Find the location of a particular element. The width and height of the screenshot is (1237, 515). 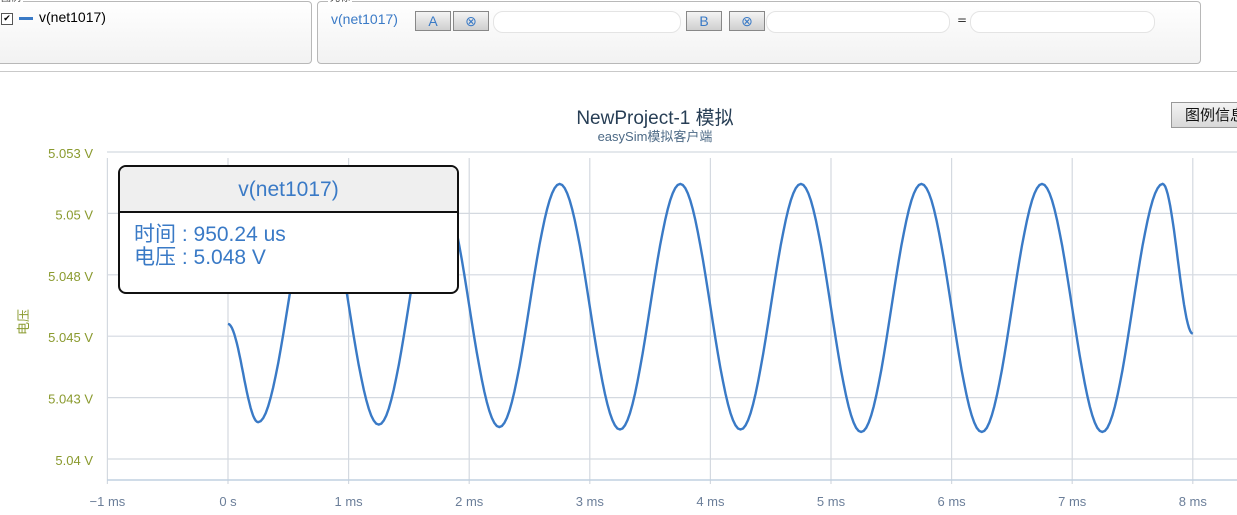

tooltip-series-name: v(net1017) is located at coordinates (288, 190).